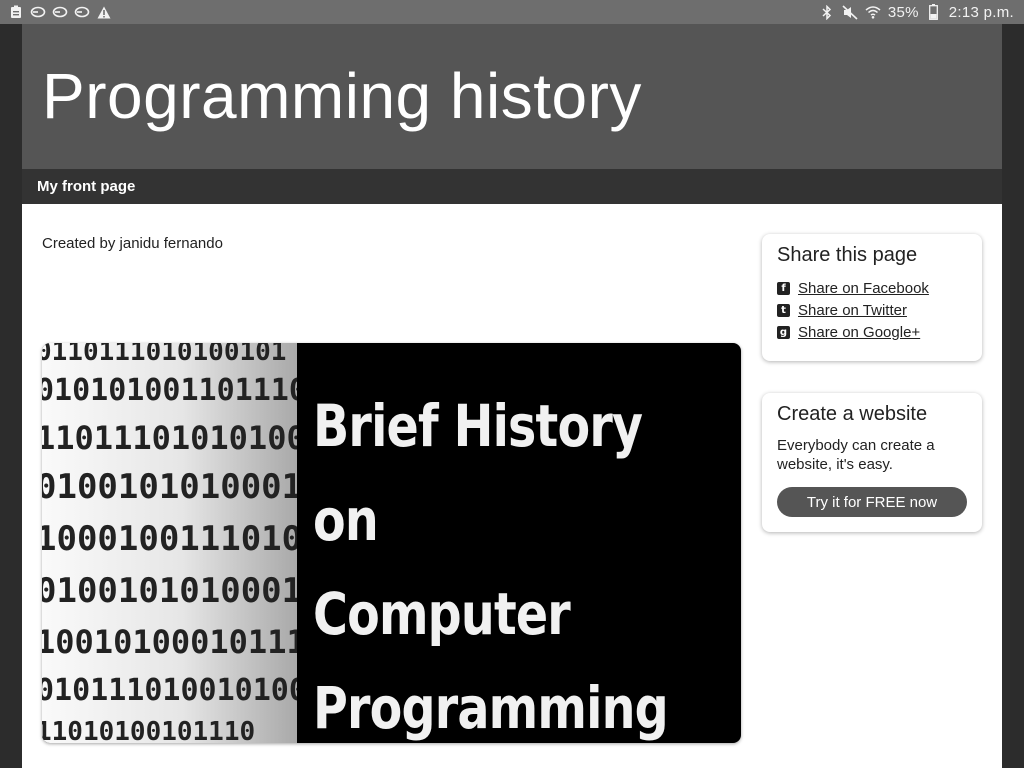 This screenshot has height=768, width=1024. I want to click on main-nav: My front page, so click(512, 186).